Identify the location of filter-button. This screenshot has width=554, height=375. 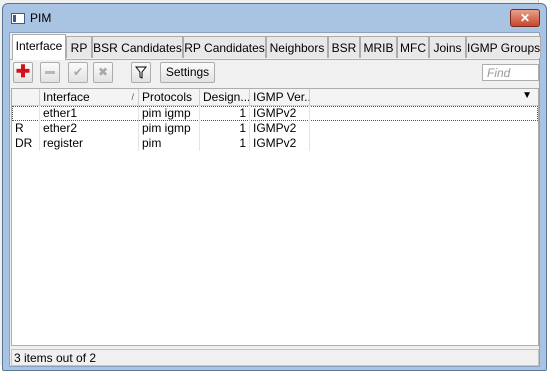
(141, 72).